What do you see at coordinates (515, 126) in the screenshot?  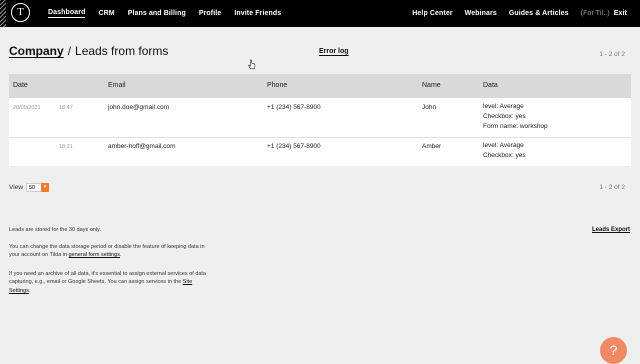 I see `lead-data-line: Form name: workshop` at bounding box center [515, 126].